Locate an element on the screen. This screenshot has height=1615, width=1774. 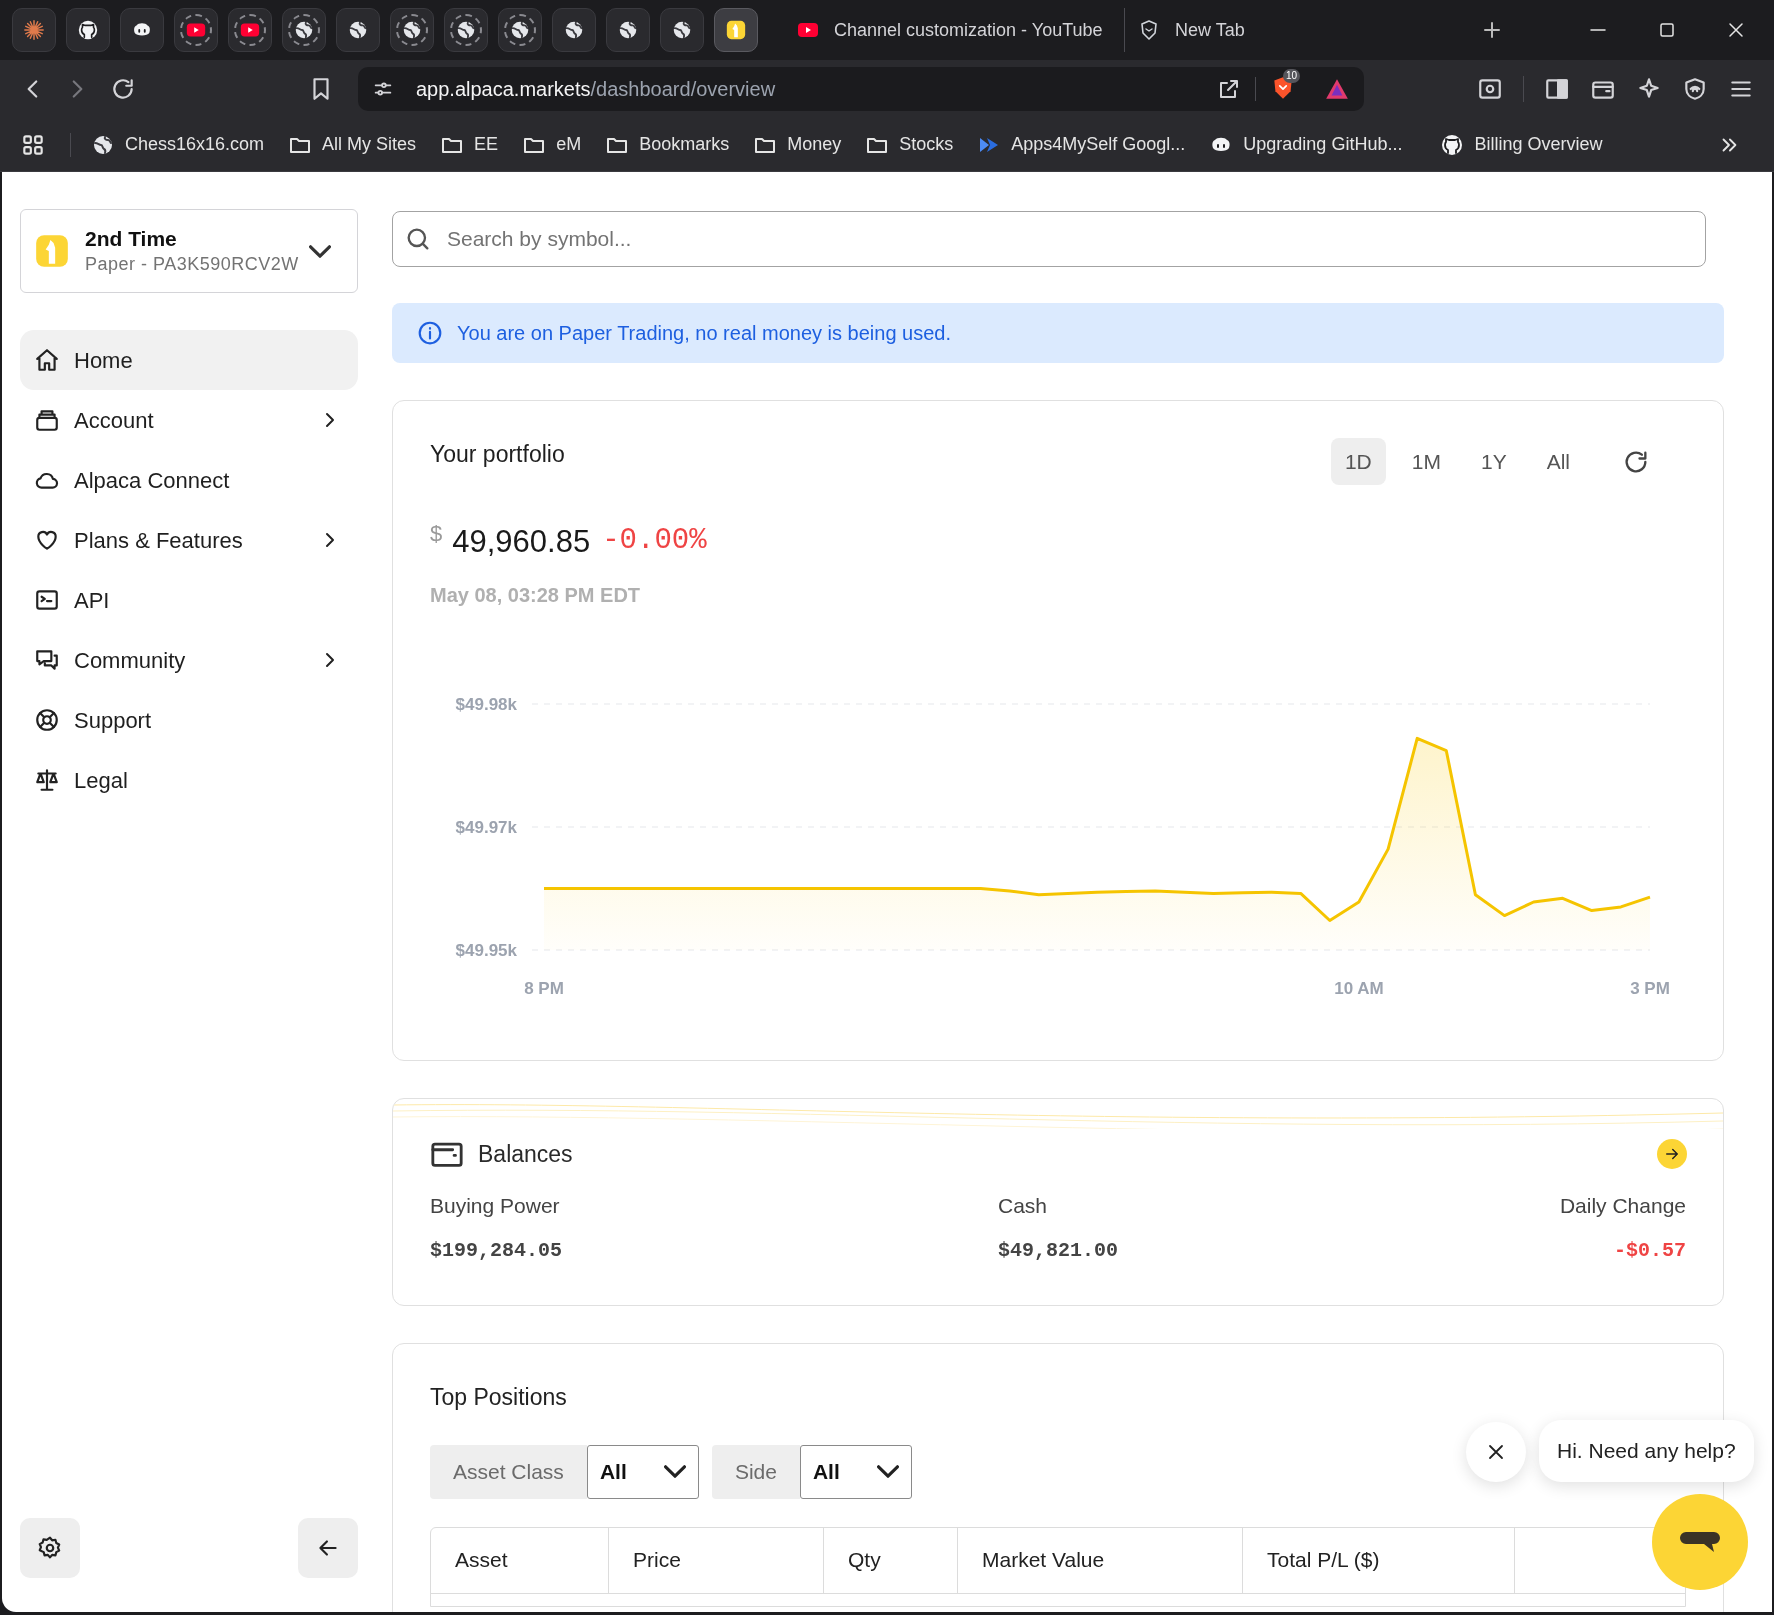
scales-icon is located at coordinates (47, 780).